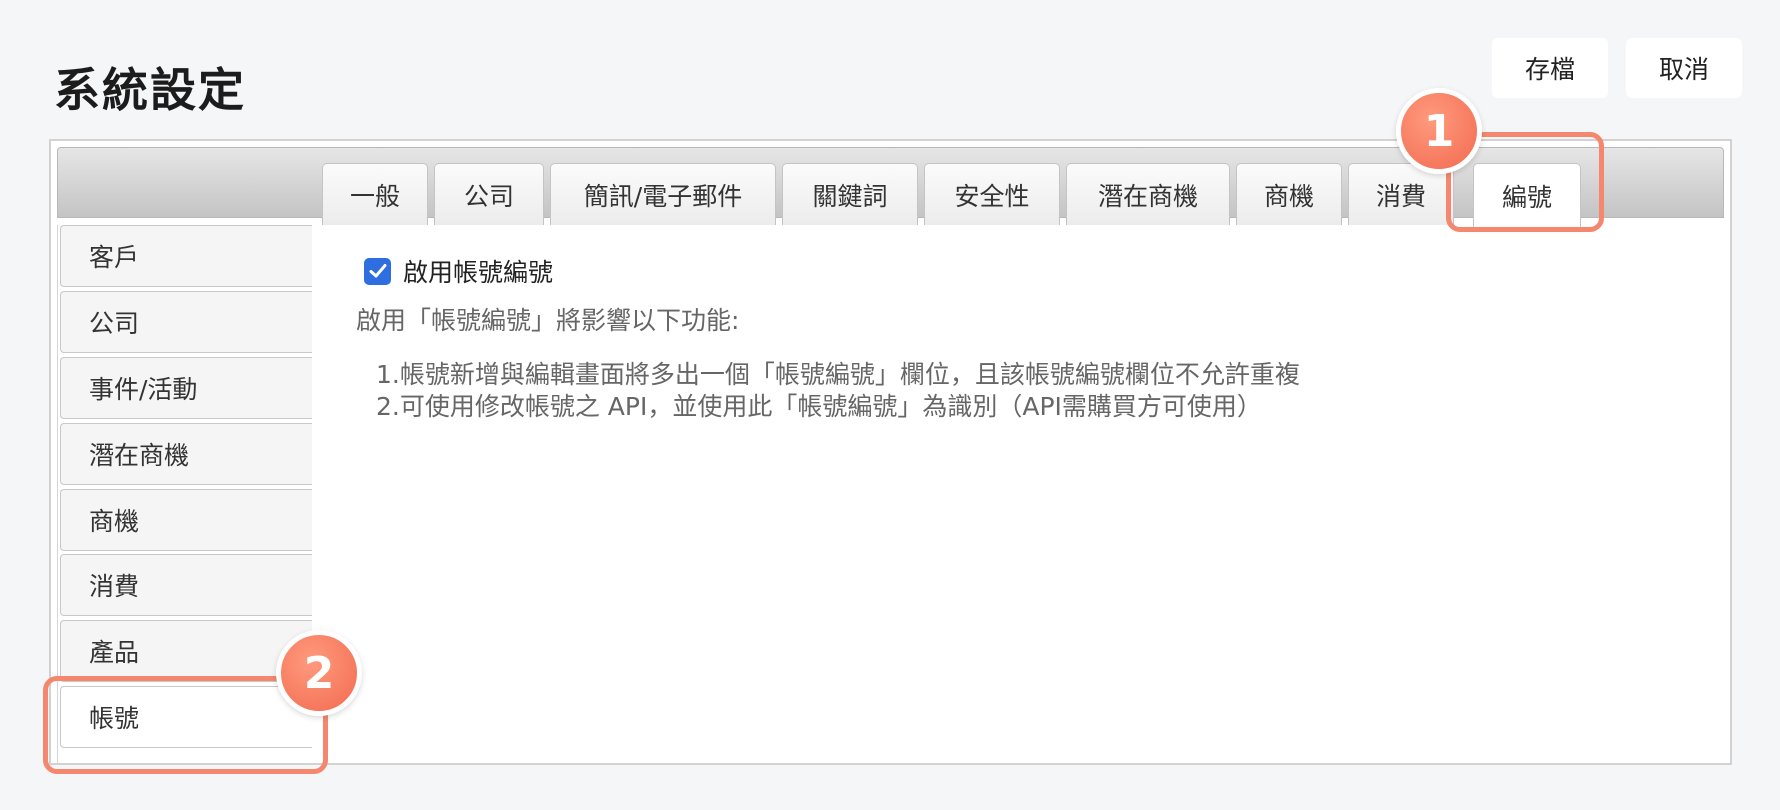  I want to click on checkbox-label: 啟用帳號編號, so click(478, 272).